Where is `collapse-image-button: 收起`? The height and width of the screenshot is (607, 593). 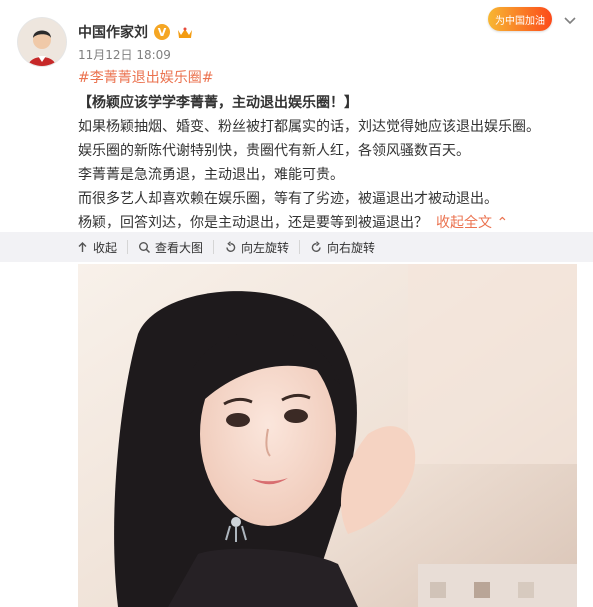 collapse-image-button: 收起 is located at coordinates (96, 247).